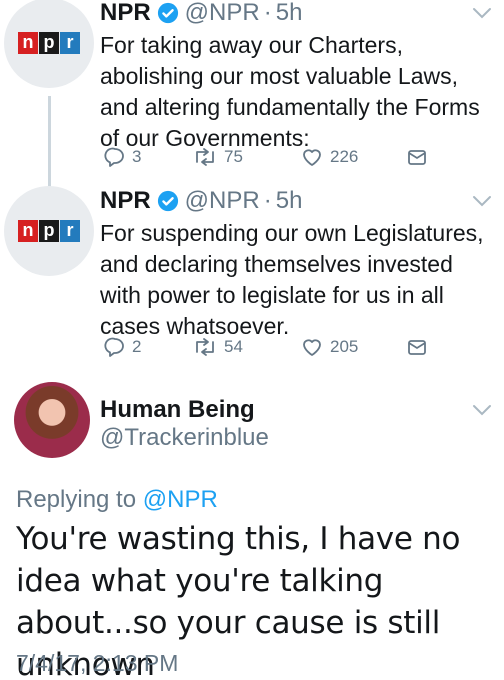 This screenshot has width=504, height=680. Describe the element at coordinates (217, 157) in the screenshot. I see `retweet-button: 75` at that location.